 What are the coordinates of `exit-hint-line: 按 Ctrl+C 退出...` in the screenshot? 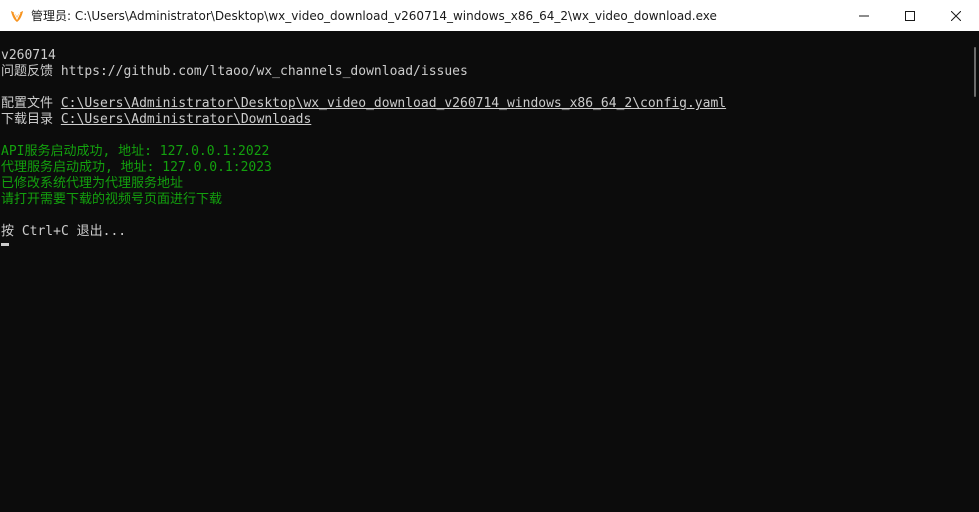 It's located at (64, 231).